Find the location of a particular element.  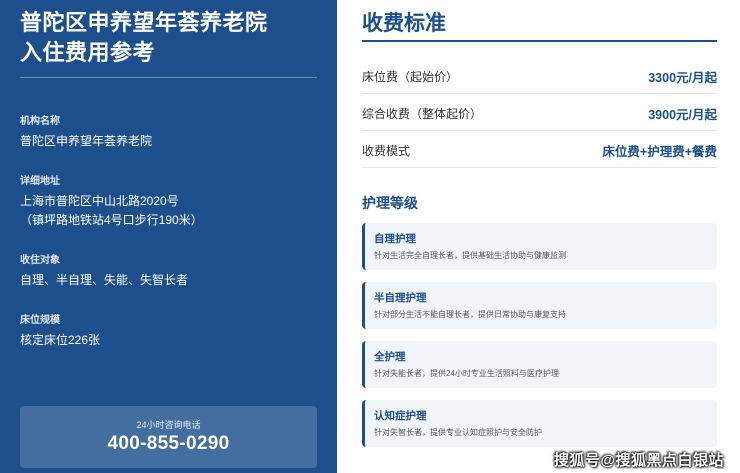

care-name: 全护理 is located at coordinates (390, 357).